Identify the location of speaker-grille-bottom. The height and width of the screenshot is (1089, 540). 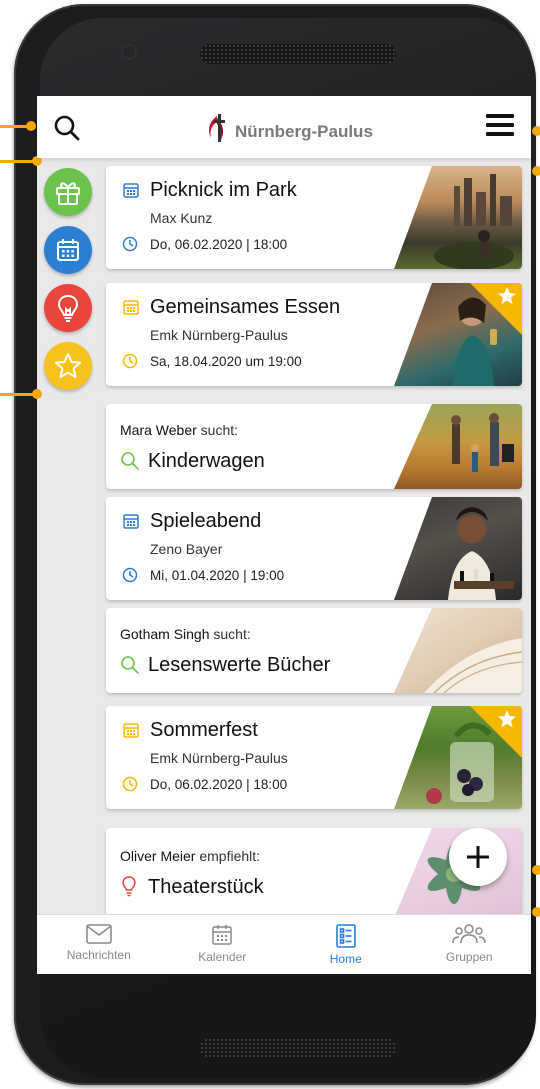
(298, 1048).